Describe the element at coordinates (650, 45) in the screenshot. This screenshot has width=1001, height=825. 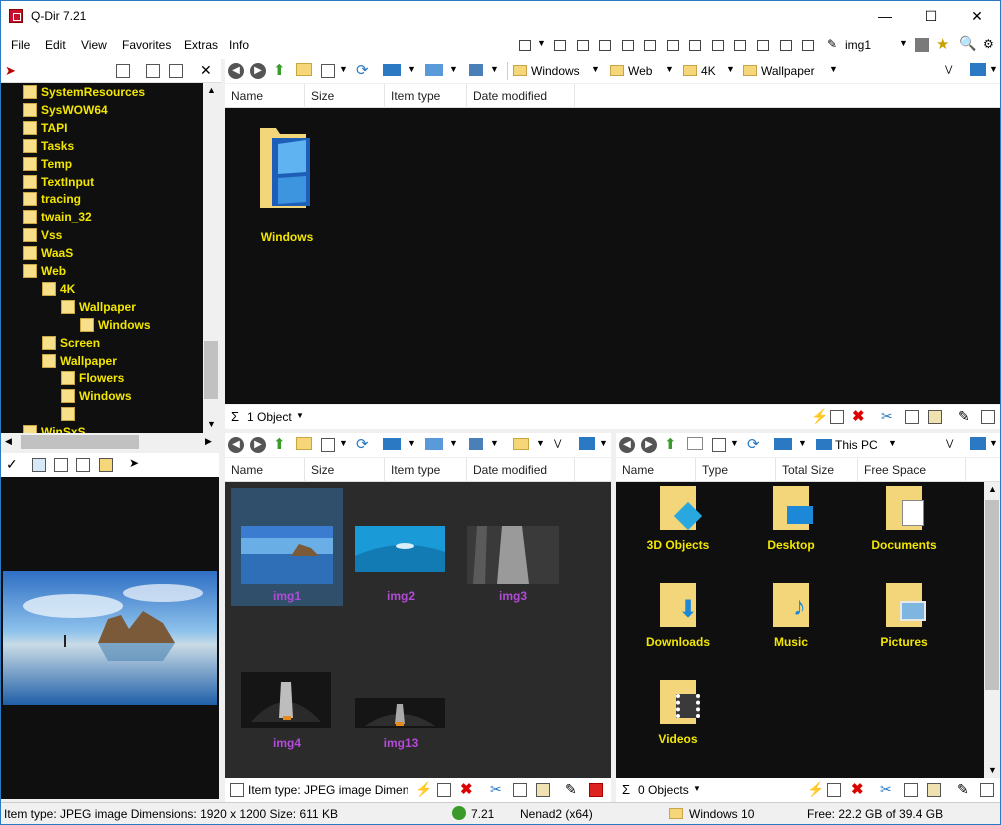
I see `layout-5-icon` at that location.